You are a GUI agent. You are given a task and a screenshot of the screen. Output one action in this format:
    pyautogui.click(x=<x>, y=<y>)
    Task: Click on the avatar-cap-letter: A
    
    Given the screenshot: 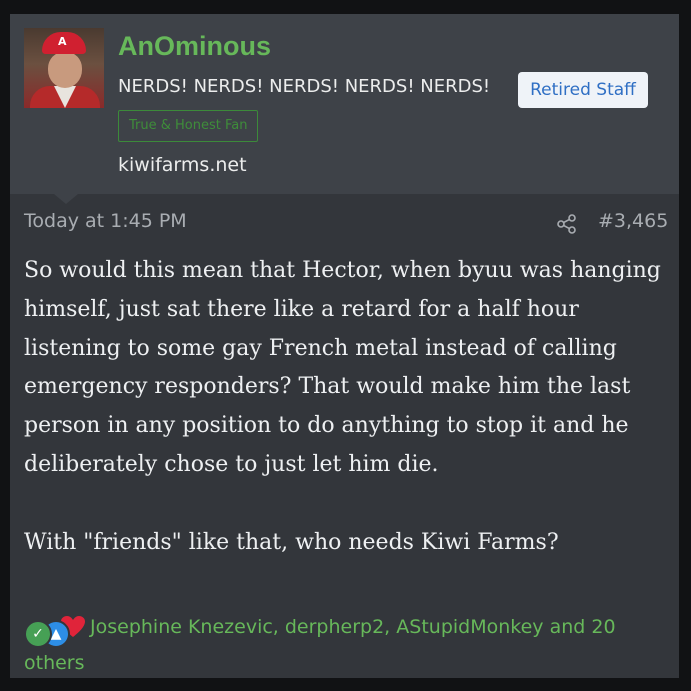 What is the action you would take?
    pyautogui.click(x=62, y=41)
    